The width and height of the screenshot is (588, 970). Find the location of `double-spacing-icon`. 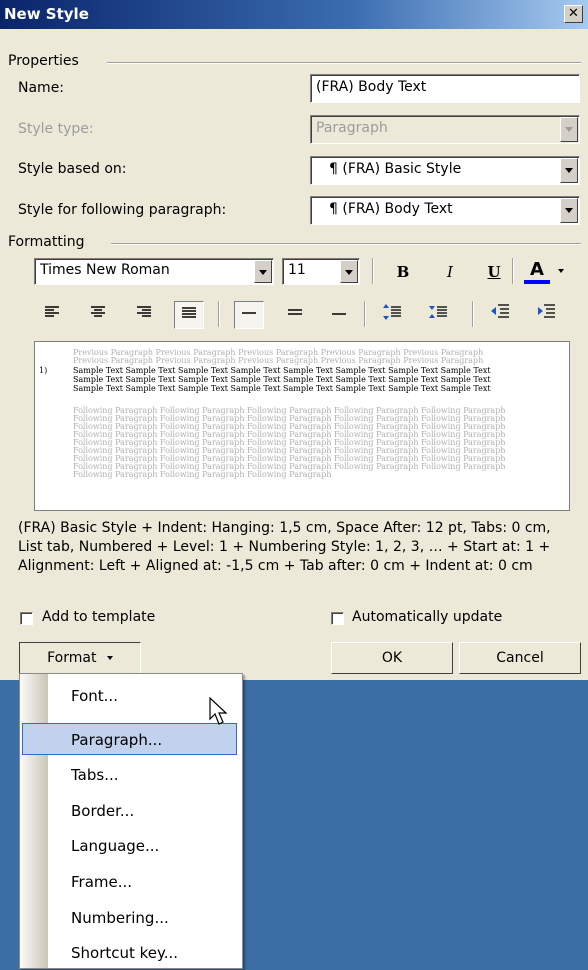

double-spacing-icon is located at coordinates (339, 314).